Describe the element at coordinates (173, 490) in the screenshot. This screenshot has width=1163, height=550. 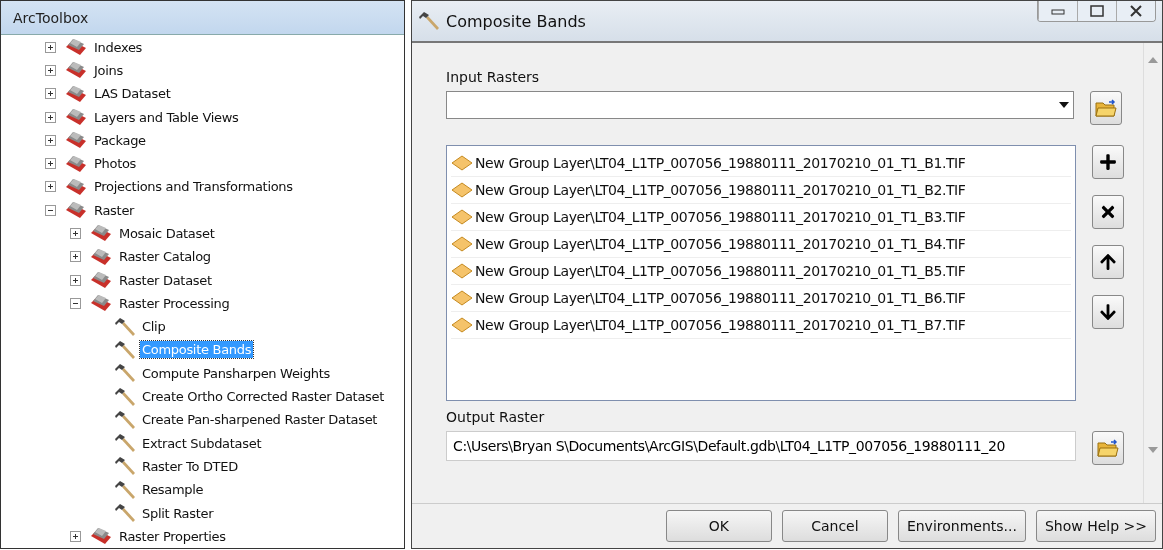
I see `tool-label: Resample` at that location.